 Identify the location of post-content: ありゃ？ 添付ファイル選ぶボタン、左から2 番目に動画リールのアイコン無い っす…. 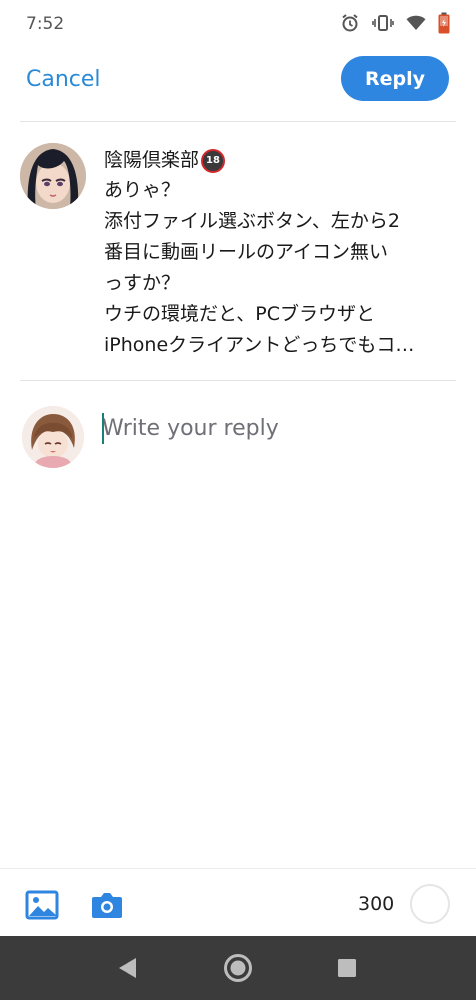
(279, 268).